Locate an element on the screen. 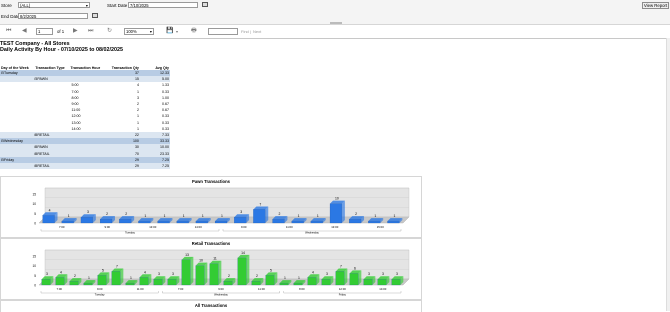 This screenshot has height=312, width=670. chart-title: All Transactions is located at coordinates (211, 305).